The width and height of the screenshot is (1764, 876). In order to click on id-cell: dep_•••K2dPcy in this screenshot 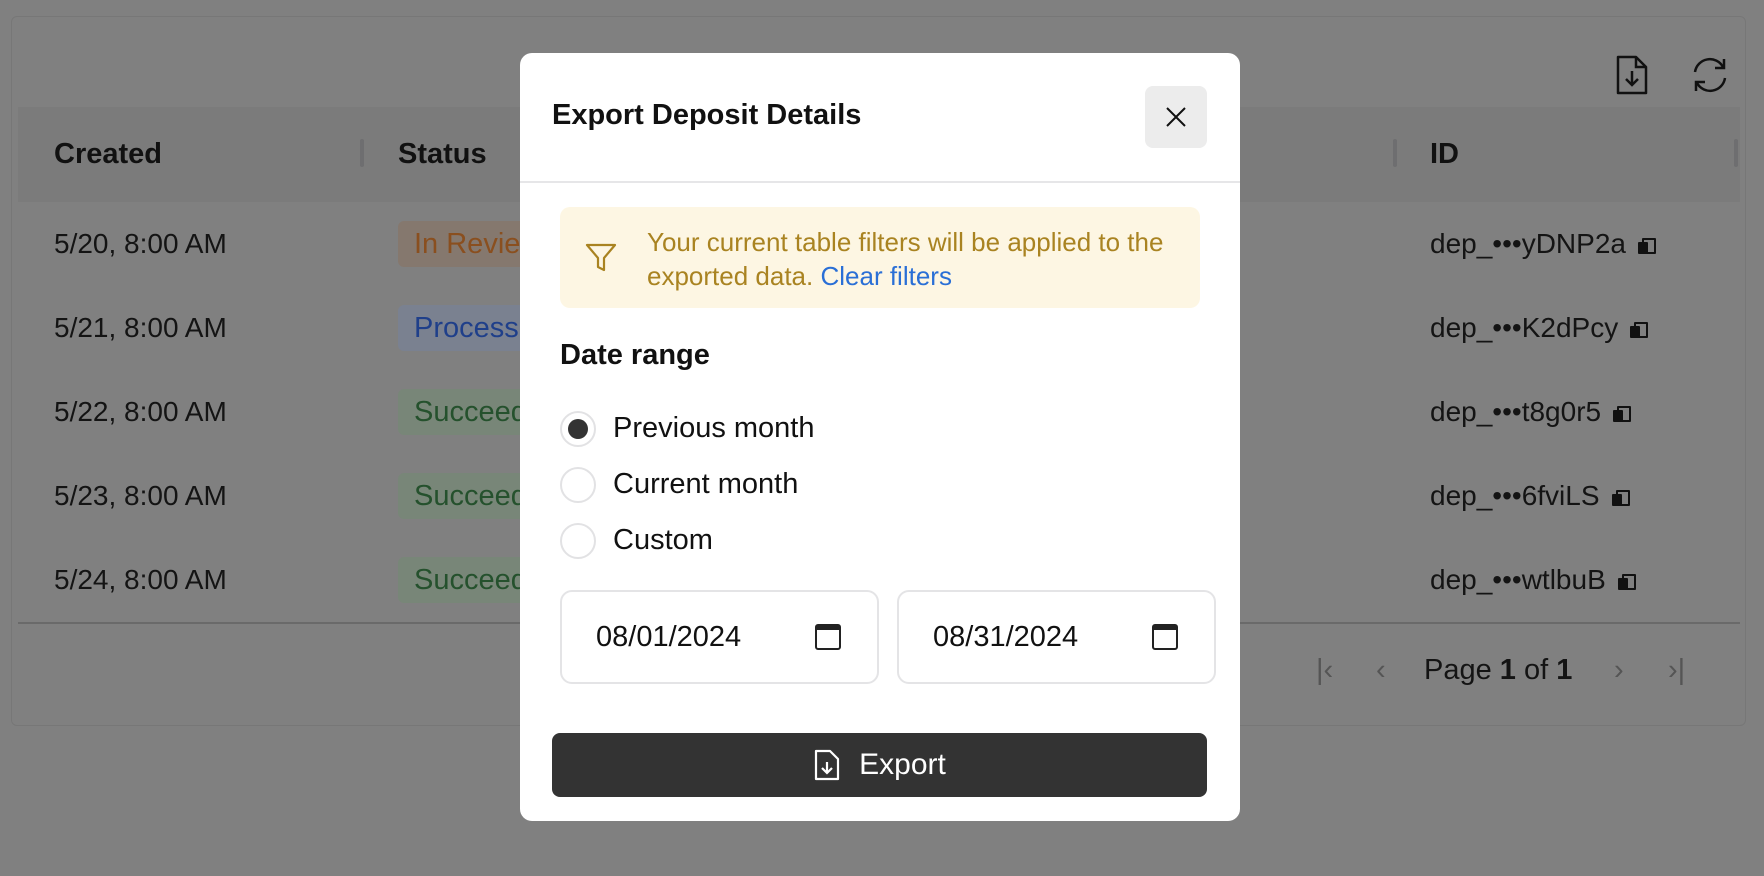, I will do `click(1539, 328)`.